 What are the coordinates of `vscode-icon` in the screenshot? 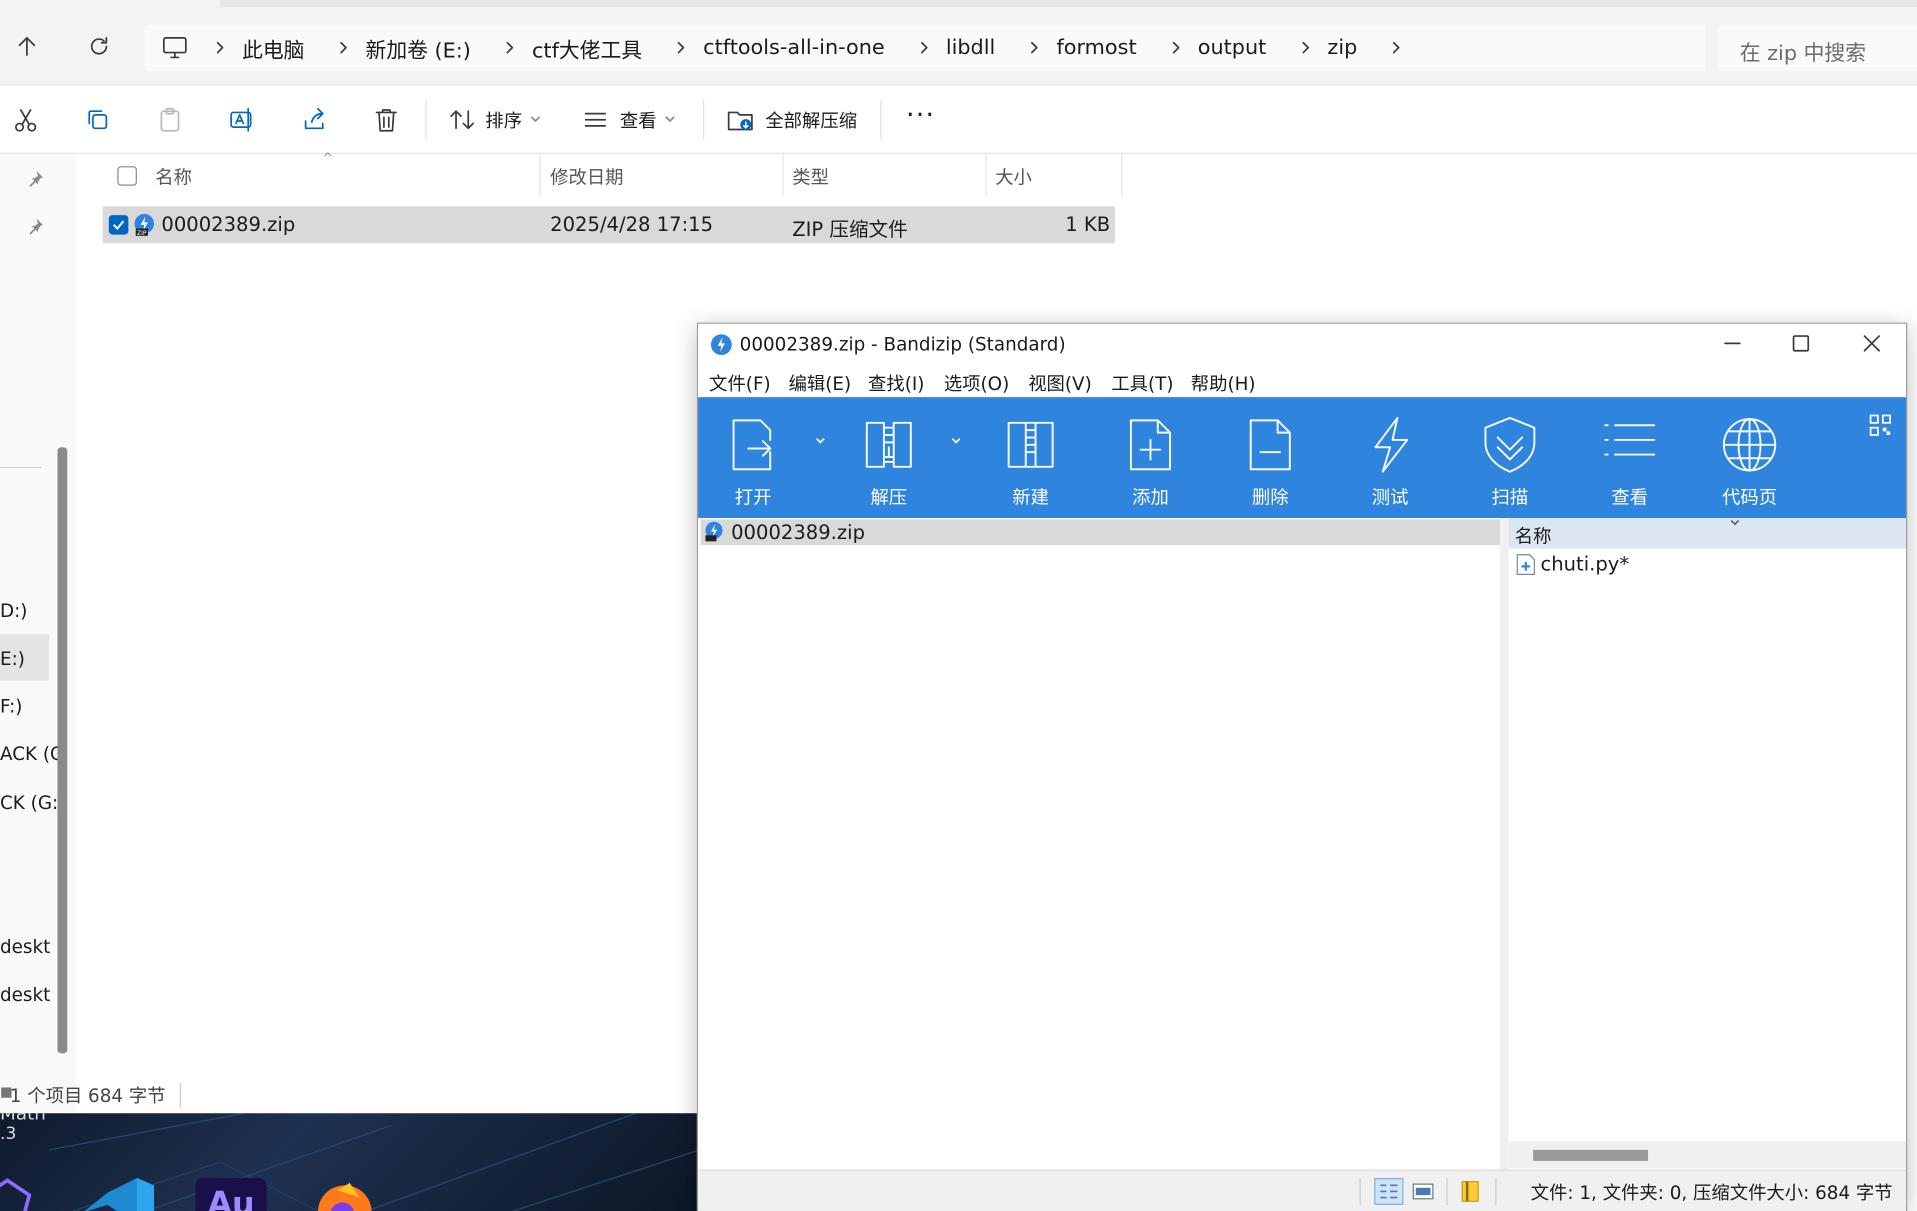 It's located at (119, 1193).